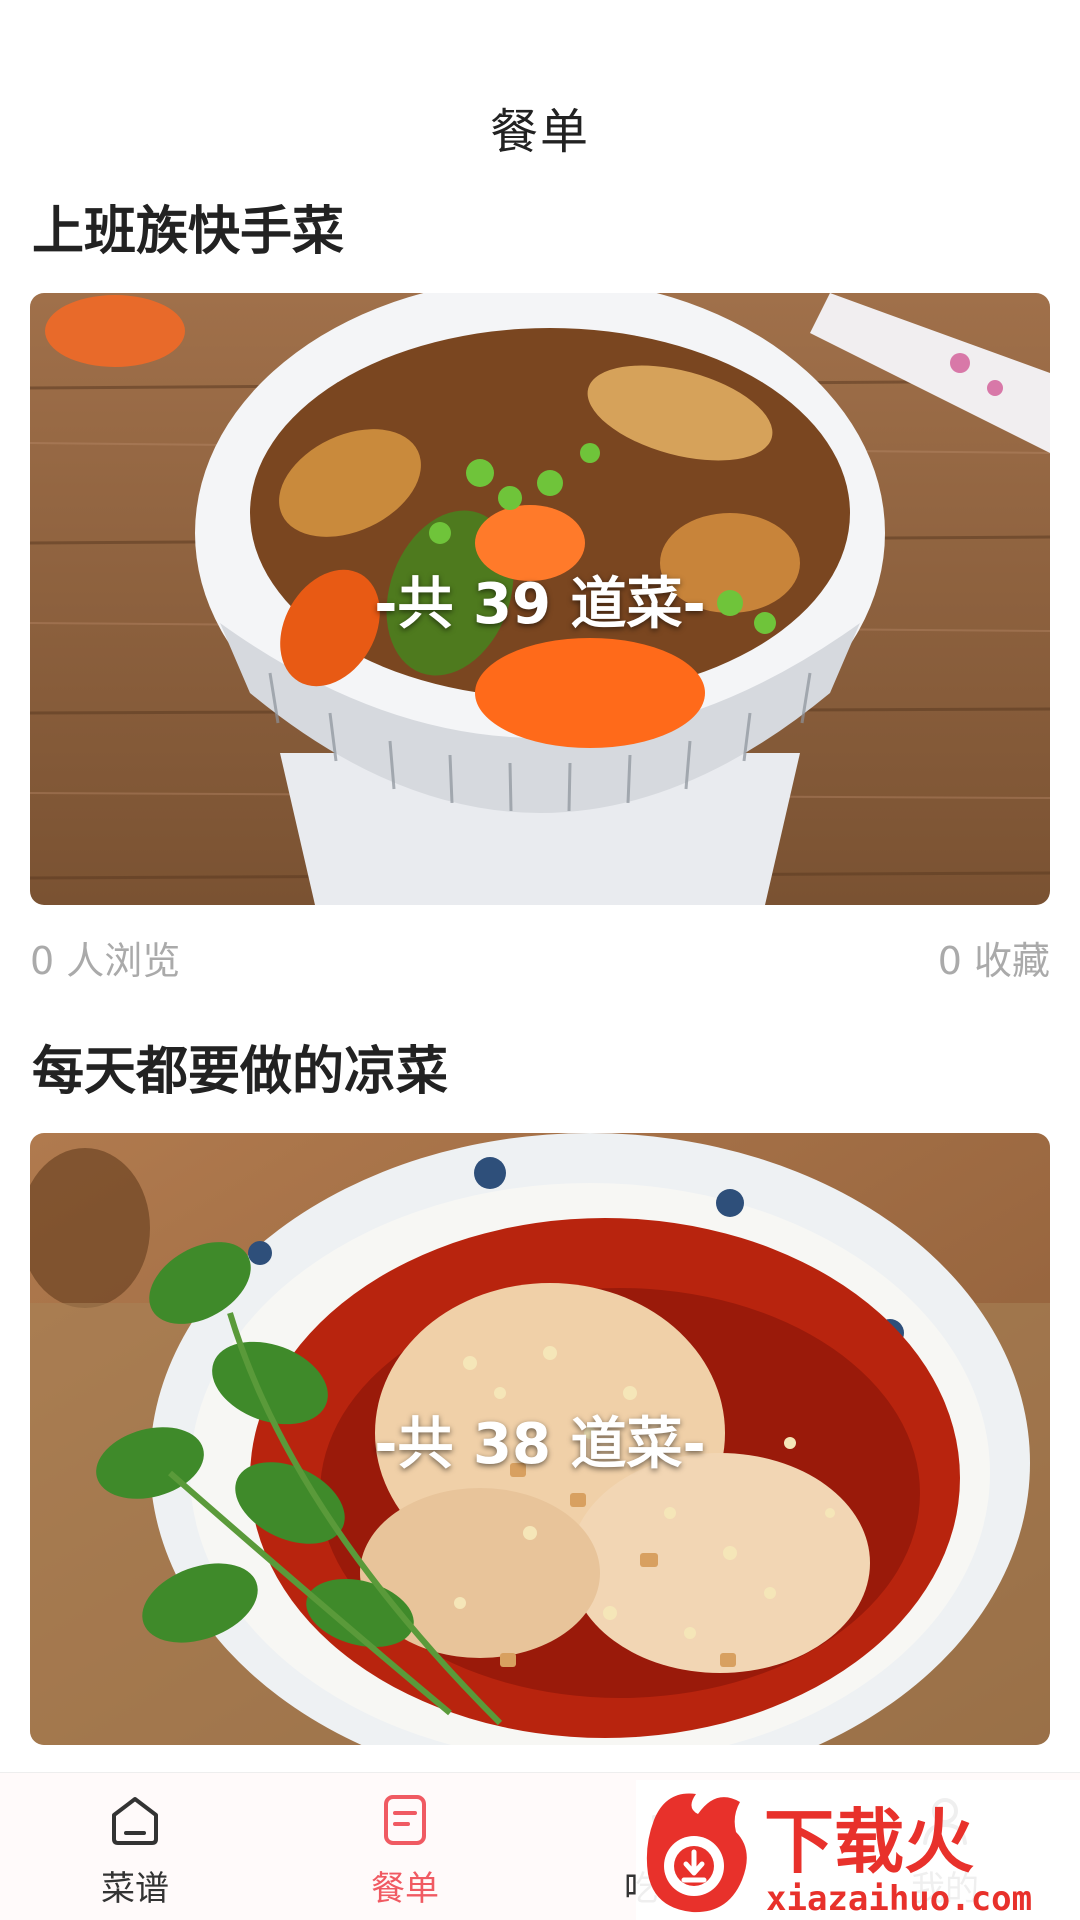 This screenshot has width=1080, height=1920. What do you see at coordinates (105, 961) in the screenshot?
I see `view-count: 0 人浏览` at bounding box center [105, 961].